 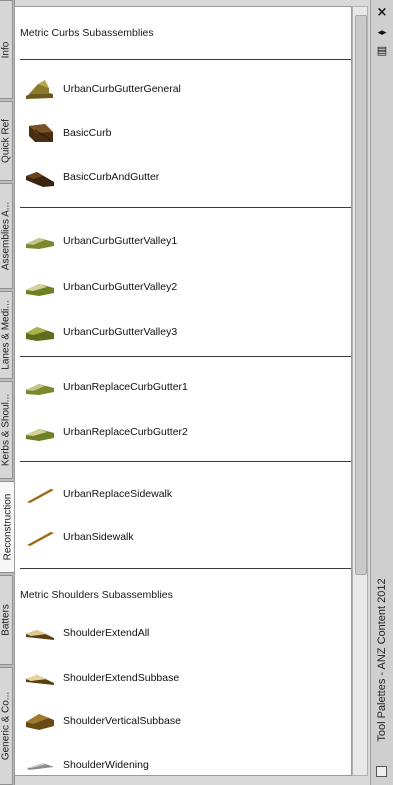 I want to click on tool-label: UrbanCurbGutterGeneral, so click(x=122, y=89).